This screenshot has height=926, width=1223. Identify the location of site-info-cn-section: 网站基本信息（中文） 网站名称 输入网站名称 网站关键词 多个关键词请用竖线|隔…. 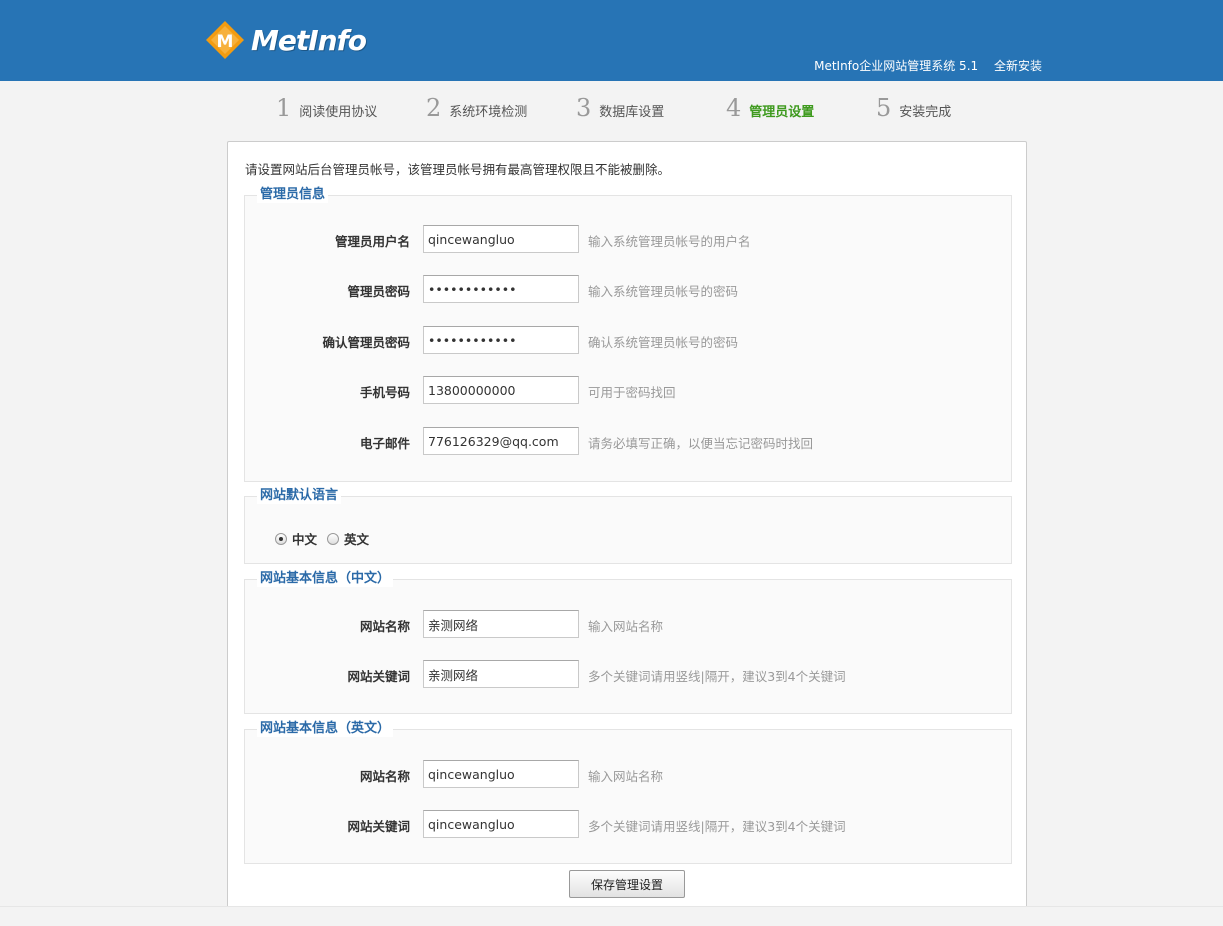
(628, 642).